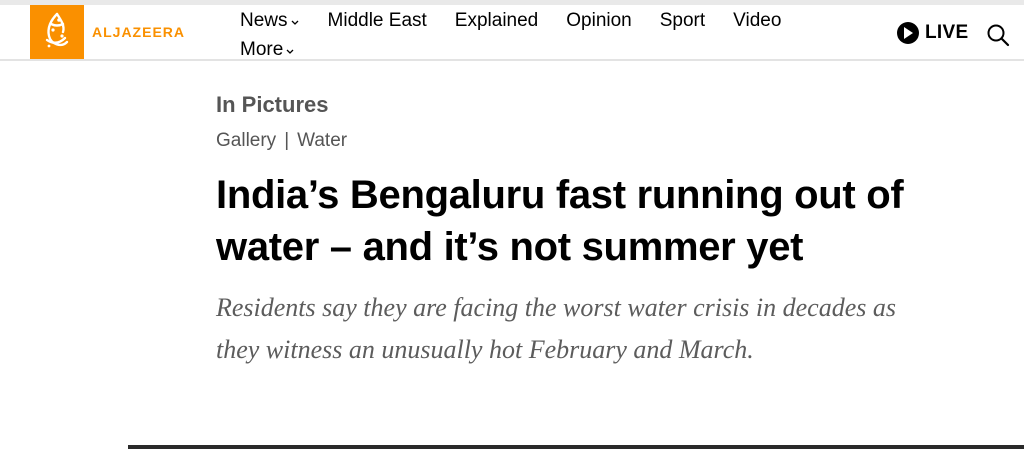 Image resolution: width=1024 pixels, height=449 pixels. What do you see at coordinates (998, 35) in the screenshot?
I see `search-icon` at bounding box center [998, 35].